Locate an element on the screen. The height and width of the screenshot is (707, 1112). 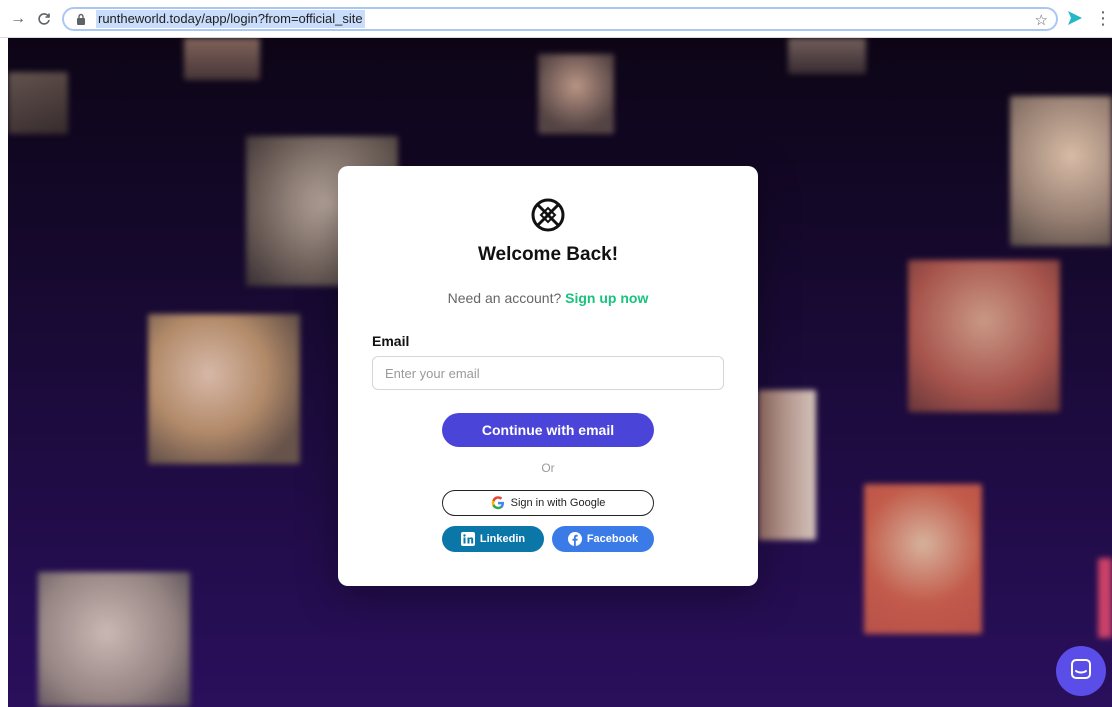
page-title: Welcome Back! is located at coordinates (548, 254).